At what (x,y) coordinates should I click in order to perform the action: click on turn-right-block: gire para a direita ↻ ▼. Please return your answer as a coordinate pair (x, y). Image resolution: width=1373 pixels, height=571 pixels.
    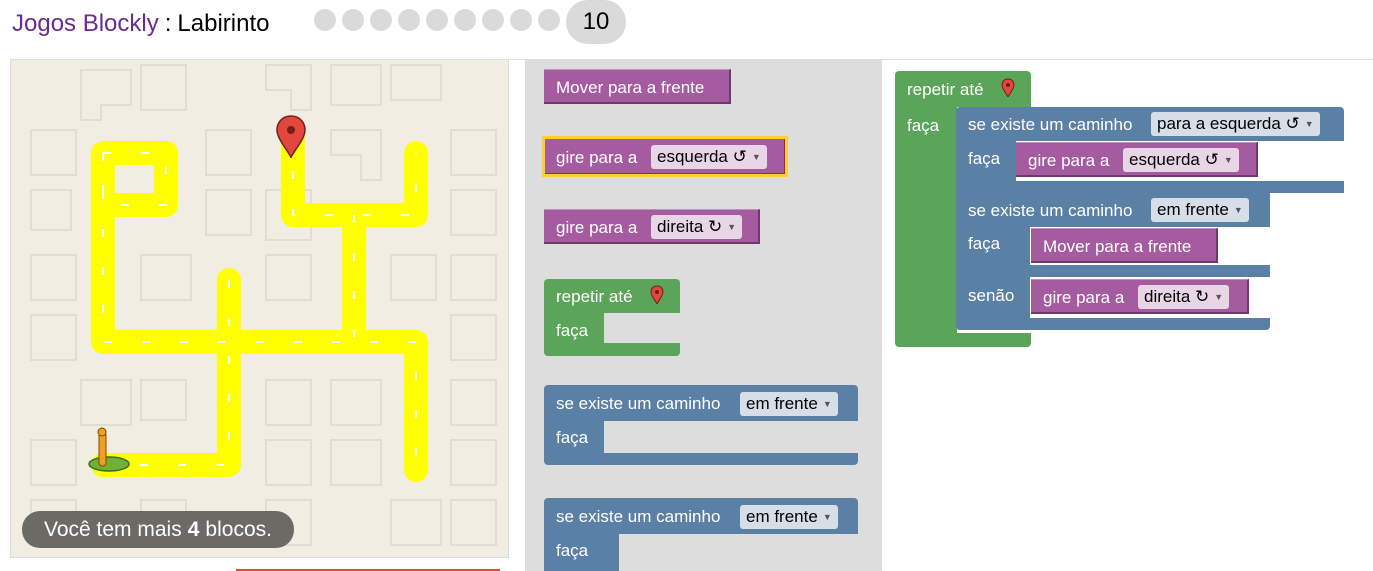
    Looking at the image, I should click on (1140, 296).